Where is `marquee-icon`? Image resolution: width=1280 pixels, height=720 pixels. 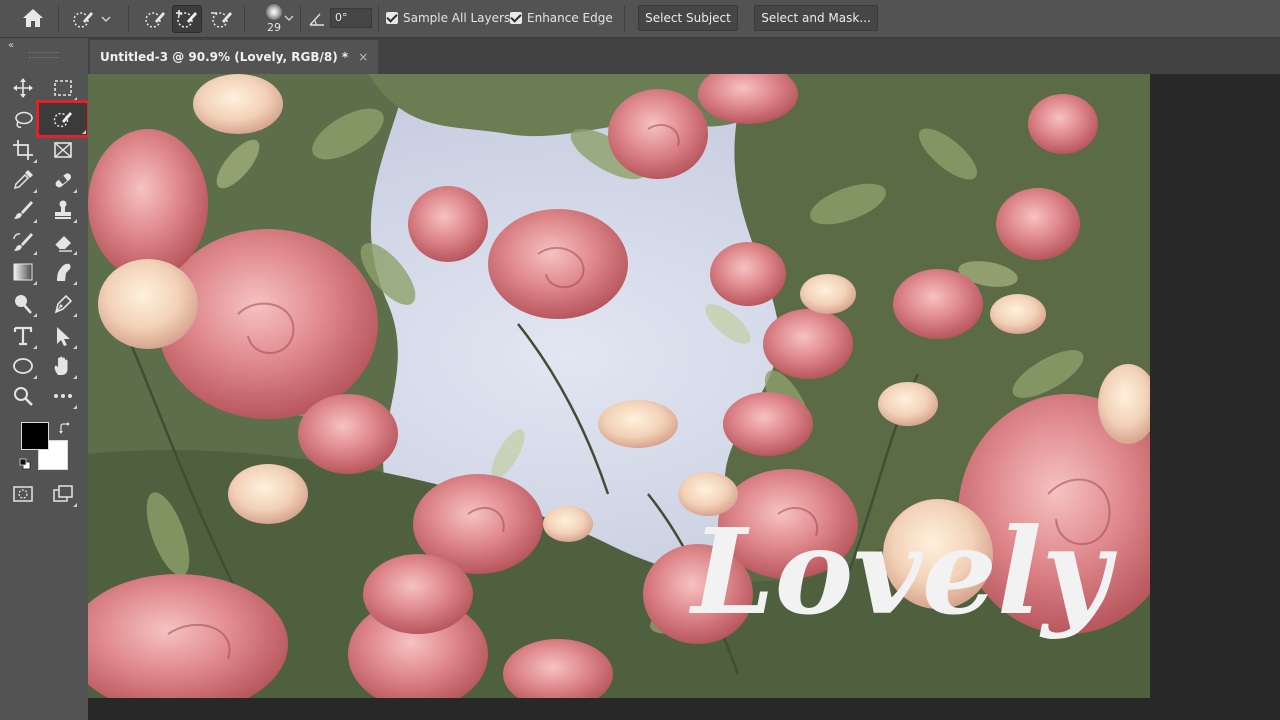
marquee-icon is located at coordinates (63, 88).